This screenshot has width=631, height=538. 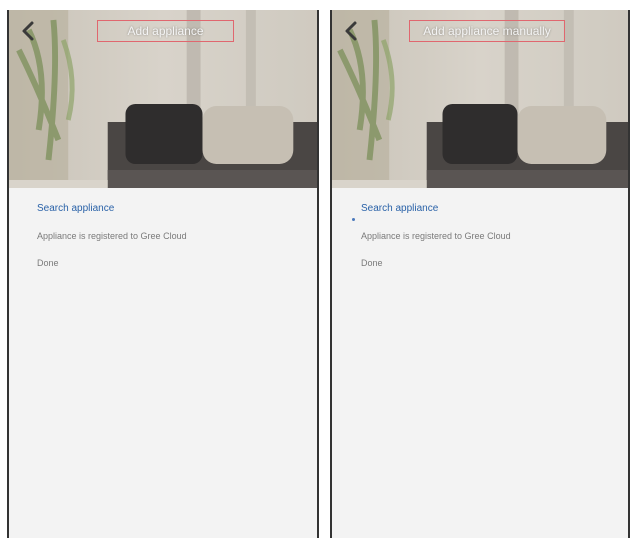 I want to click on page-title: Add appliance manually, so click(x=487, y=31).